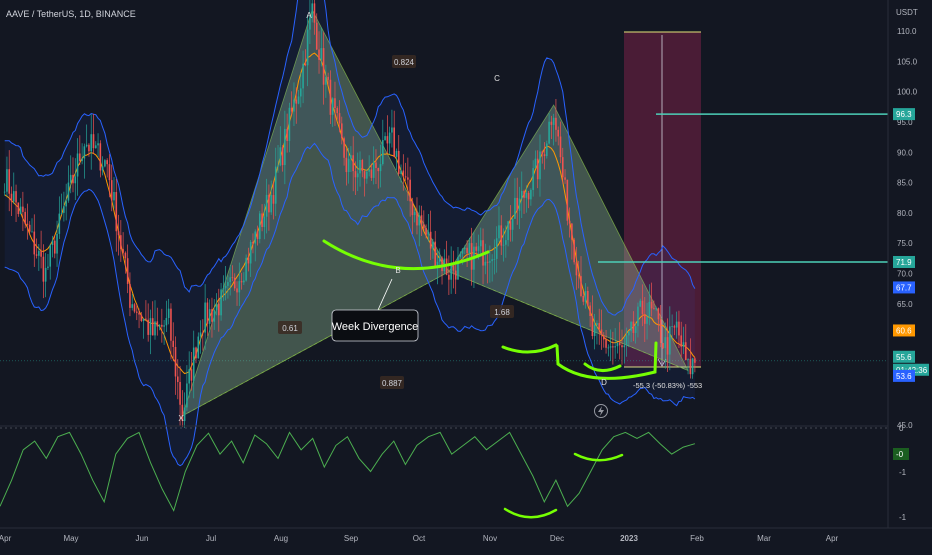 The height and width of the screenshot is (555, 932). I want to click on price-tick: 80.0, so click(905, 213).